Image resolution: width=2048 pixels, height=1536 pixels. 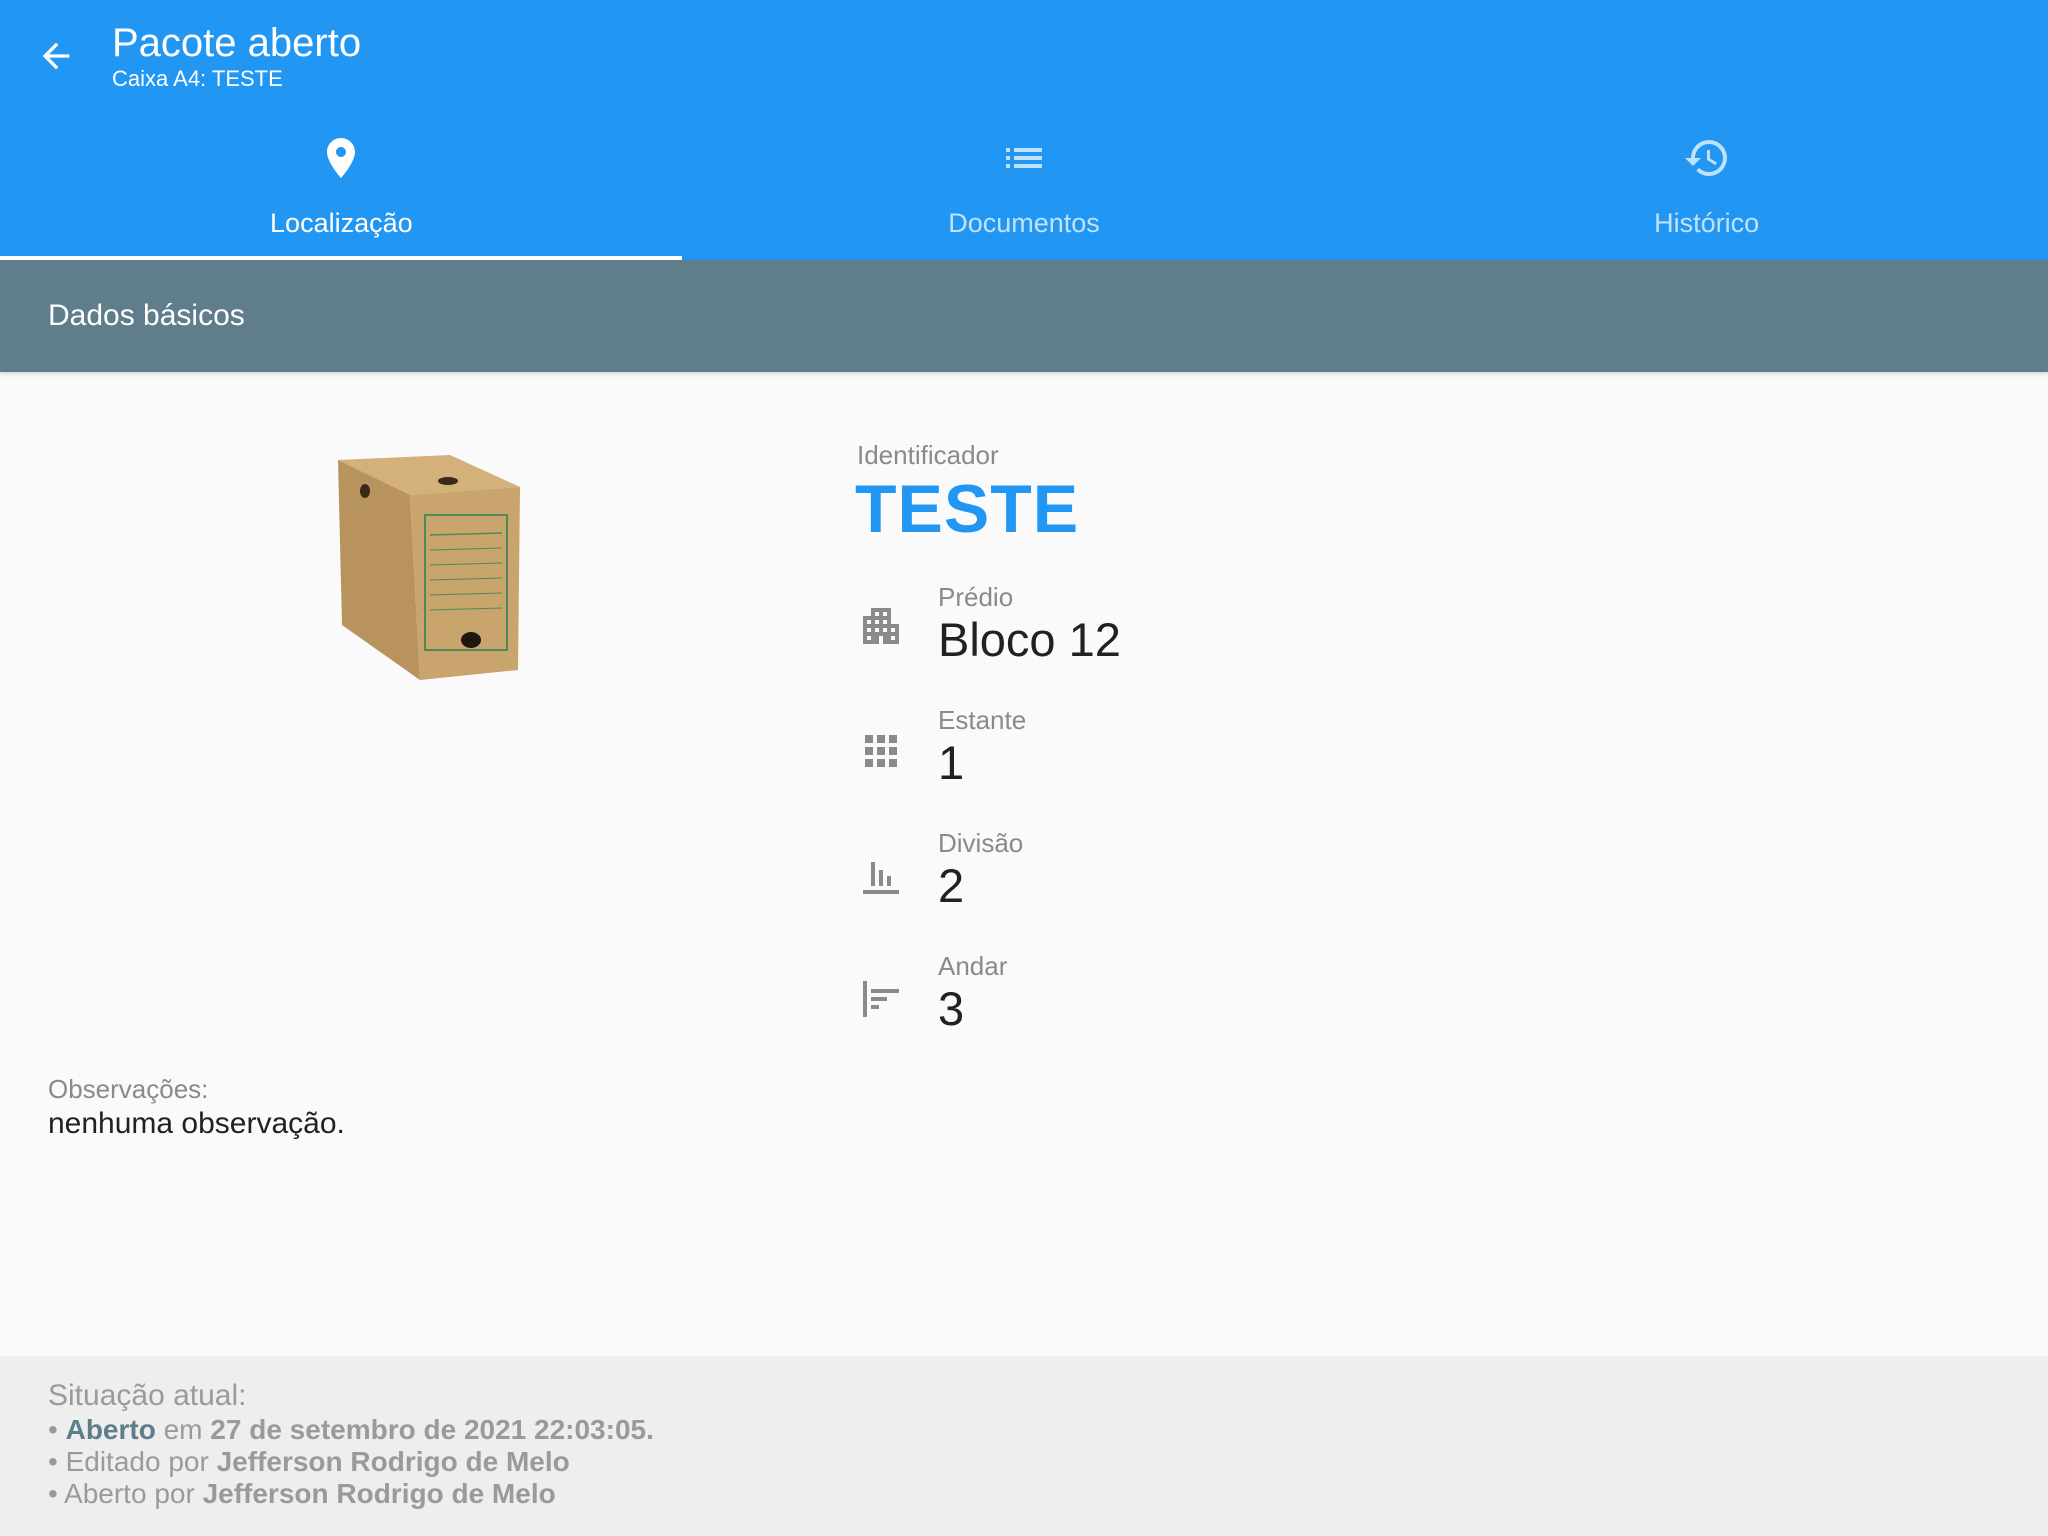 What do you see at coordinates (1705, 158) in the screenshot?
I see `history-icon` at bounding box center [1705, 158].